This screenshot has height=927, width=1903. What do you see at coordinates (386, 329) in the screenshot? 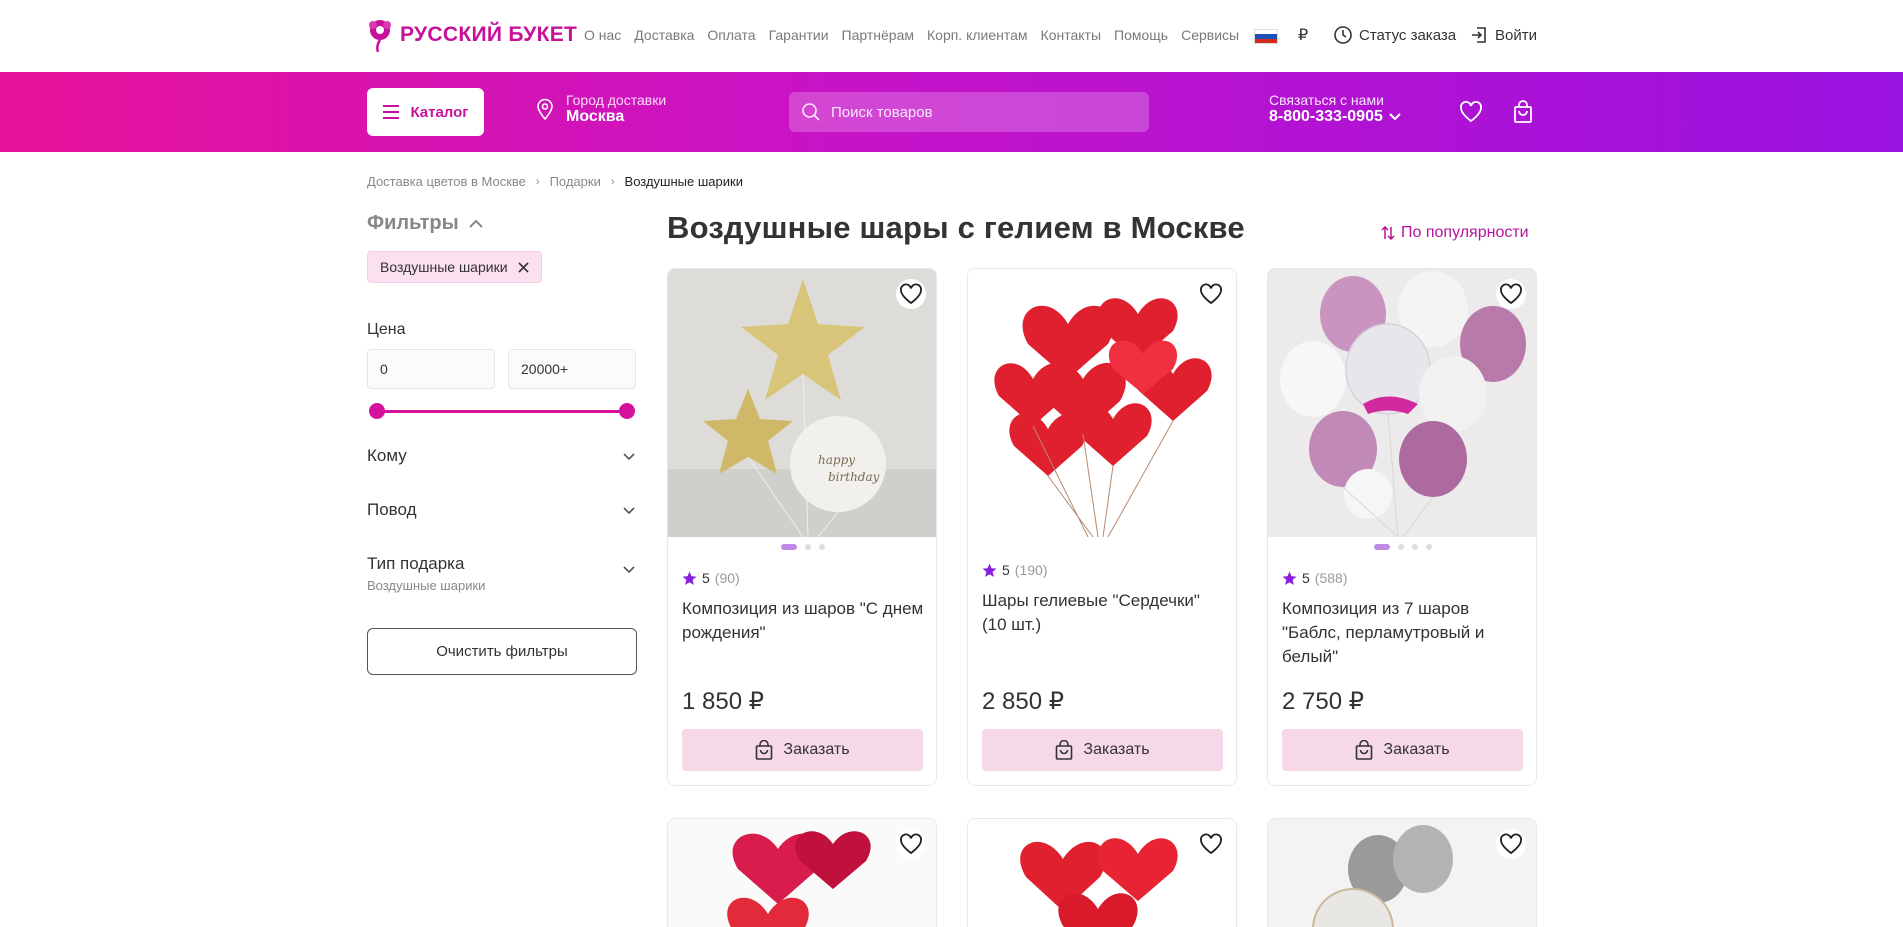
I see `price-label: Цена` at bounding box center [386, 329].